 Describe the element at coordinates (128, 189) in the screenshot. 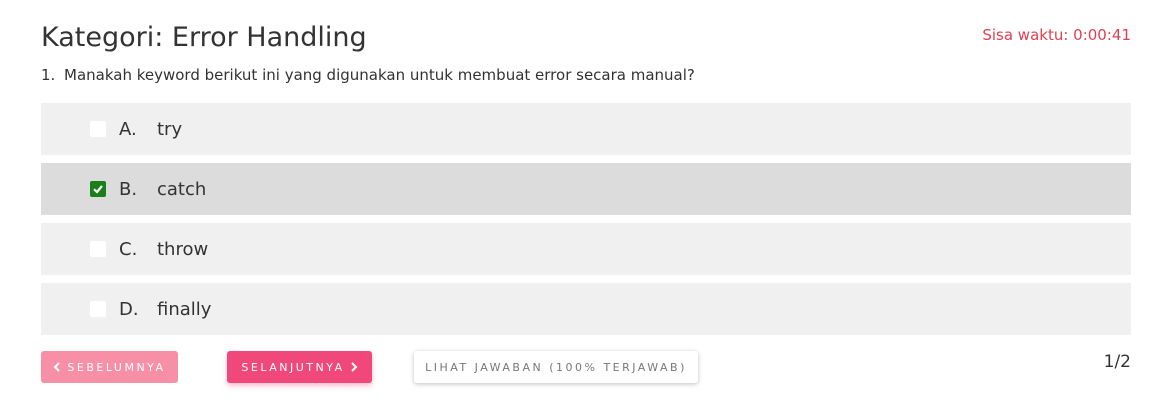

I see `option-letter: B.` at that location.